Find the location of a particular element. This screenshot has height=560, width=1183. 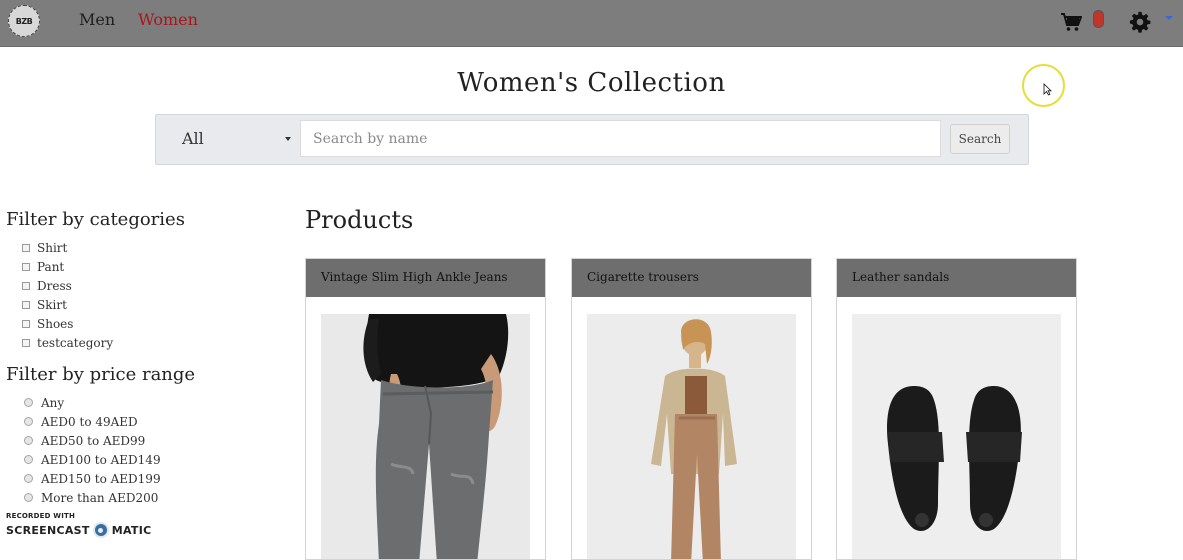

category-filter-dress: Dress is located at coordinates (67, 285).